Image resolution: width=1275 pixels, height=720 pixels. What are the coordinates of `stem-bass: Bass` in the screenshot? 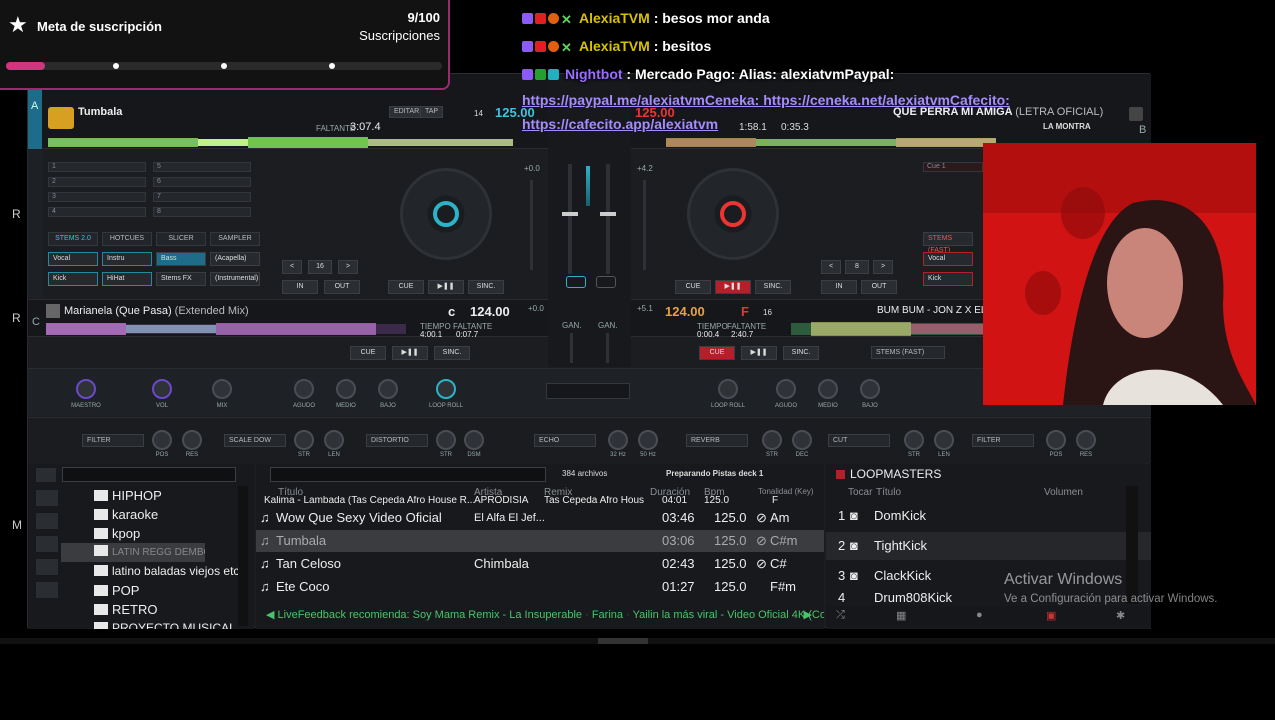 It's located at (181, 259).